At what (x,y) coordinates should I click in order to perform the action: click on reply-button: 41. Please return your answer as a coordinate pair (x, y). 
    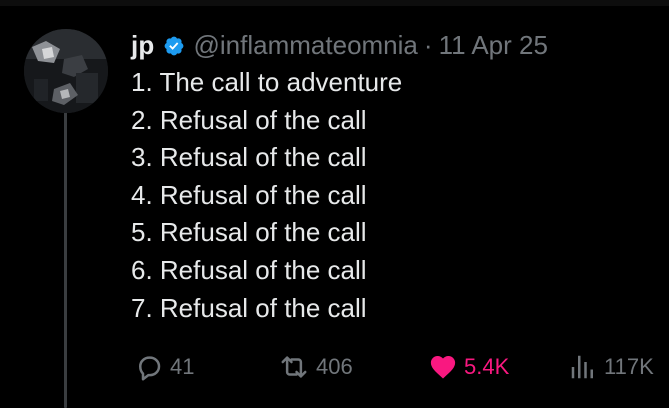
    Looking at the image, I should click on (164, 367).